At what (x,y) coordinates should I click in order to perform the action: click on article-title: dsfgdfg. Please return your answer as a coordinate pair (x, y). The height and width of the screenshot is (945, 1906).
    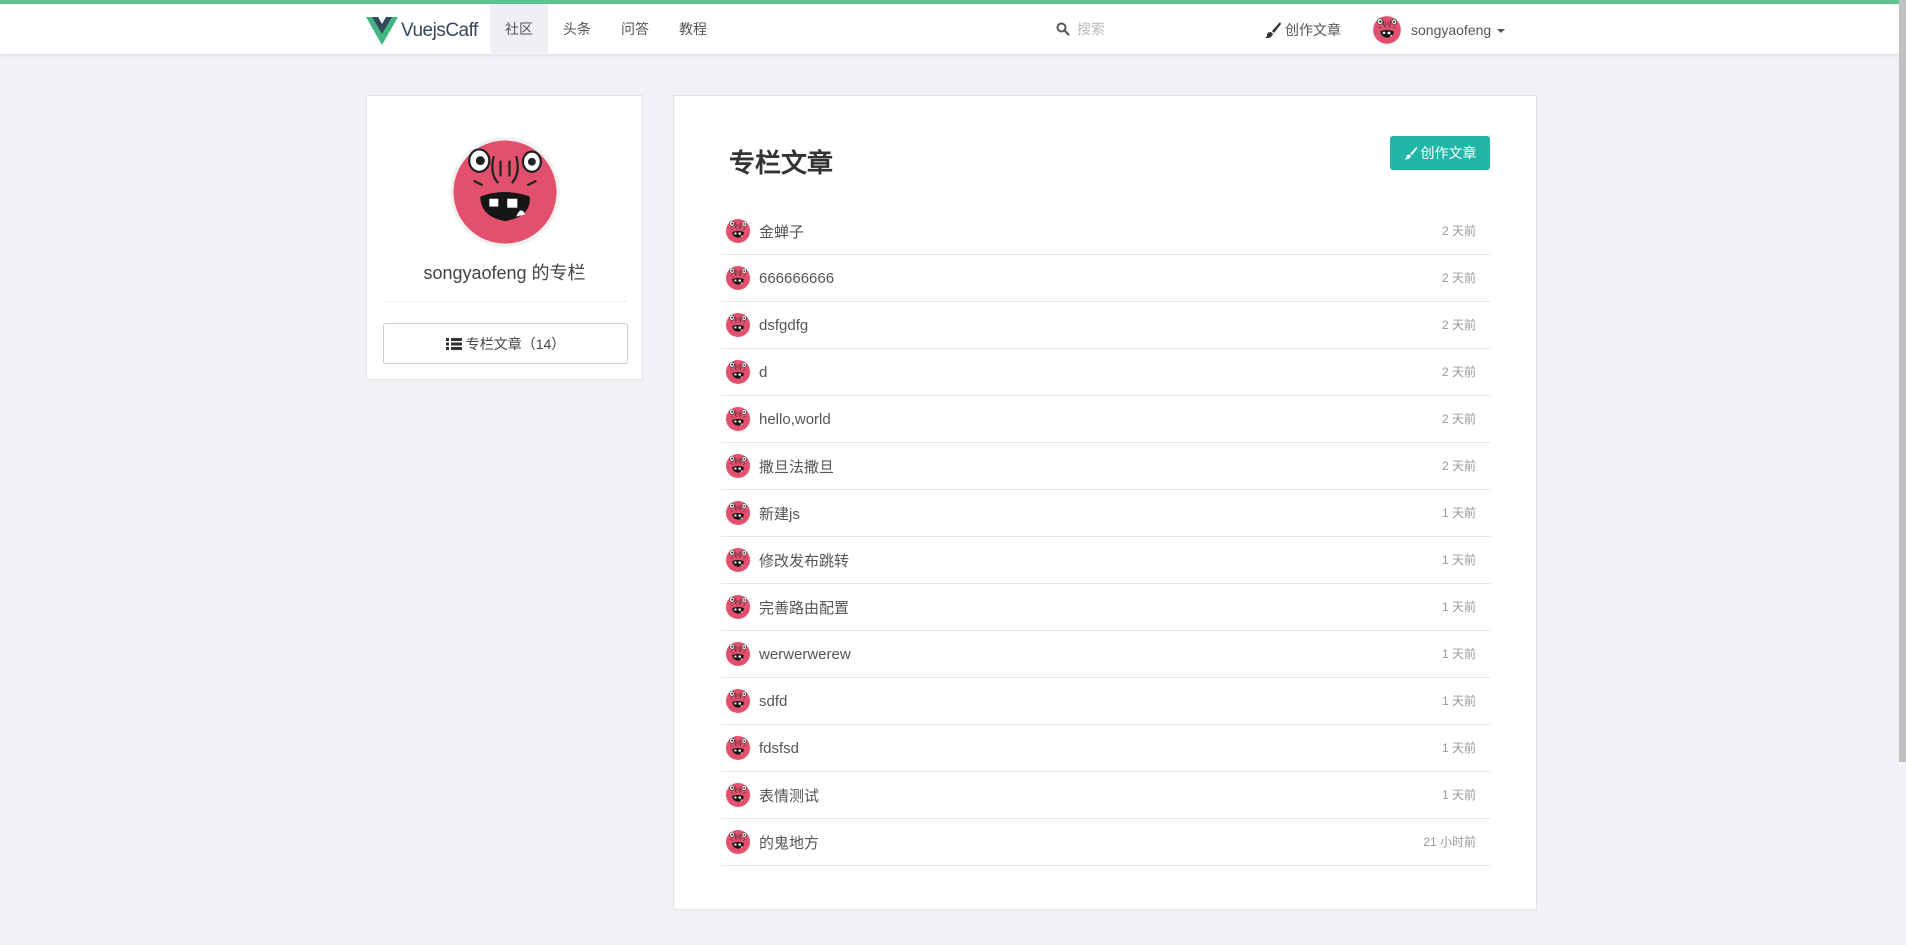
    Looking at the image, I should click on (783, 325).